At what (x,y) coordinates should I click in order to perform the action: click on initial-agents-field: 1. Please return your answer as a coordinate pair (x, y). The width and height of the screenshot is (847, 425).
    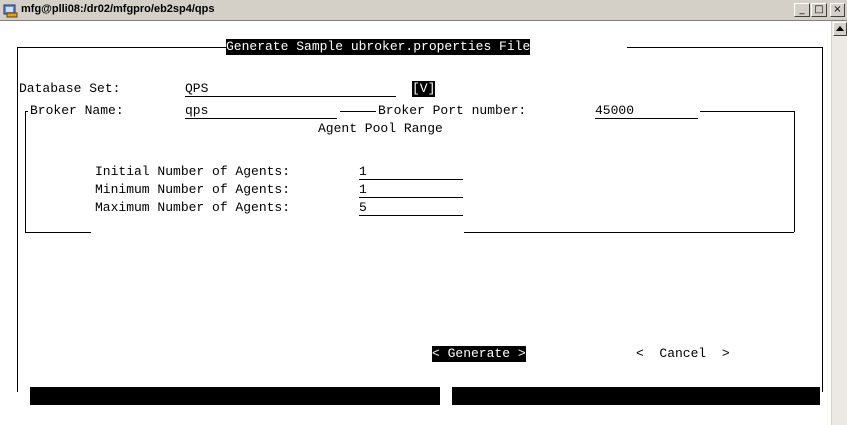
    Looking at the image, I should click on (363, 172).